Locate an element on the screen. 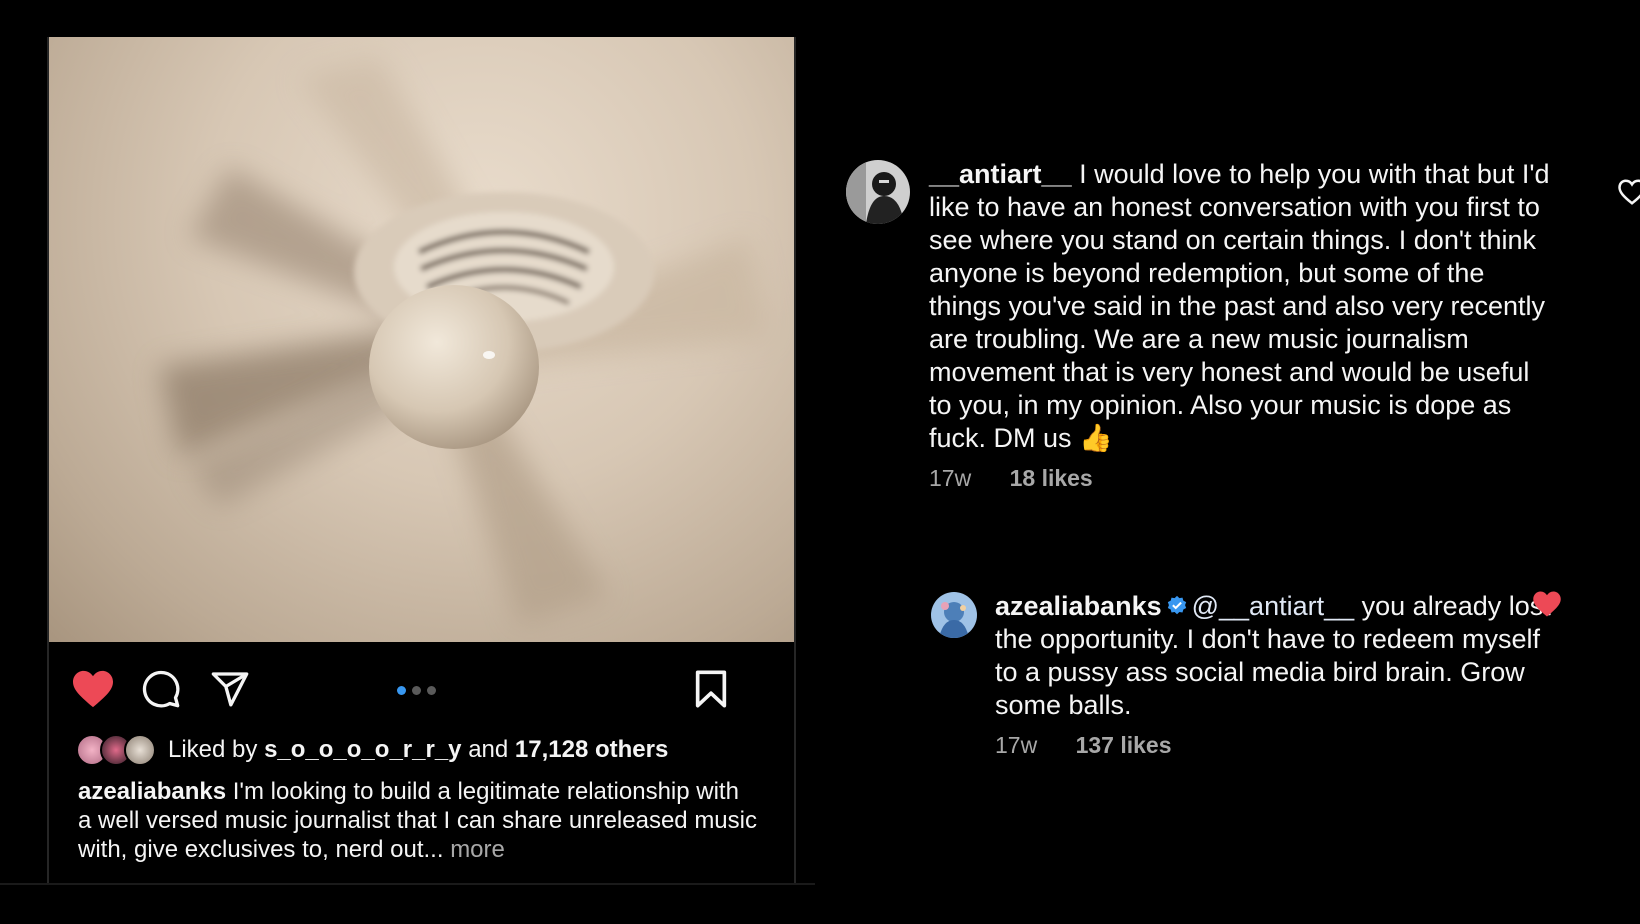 This screenshot has height=924, width=1640. paper-plane-icon is located at coordinates (230, 689).